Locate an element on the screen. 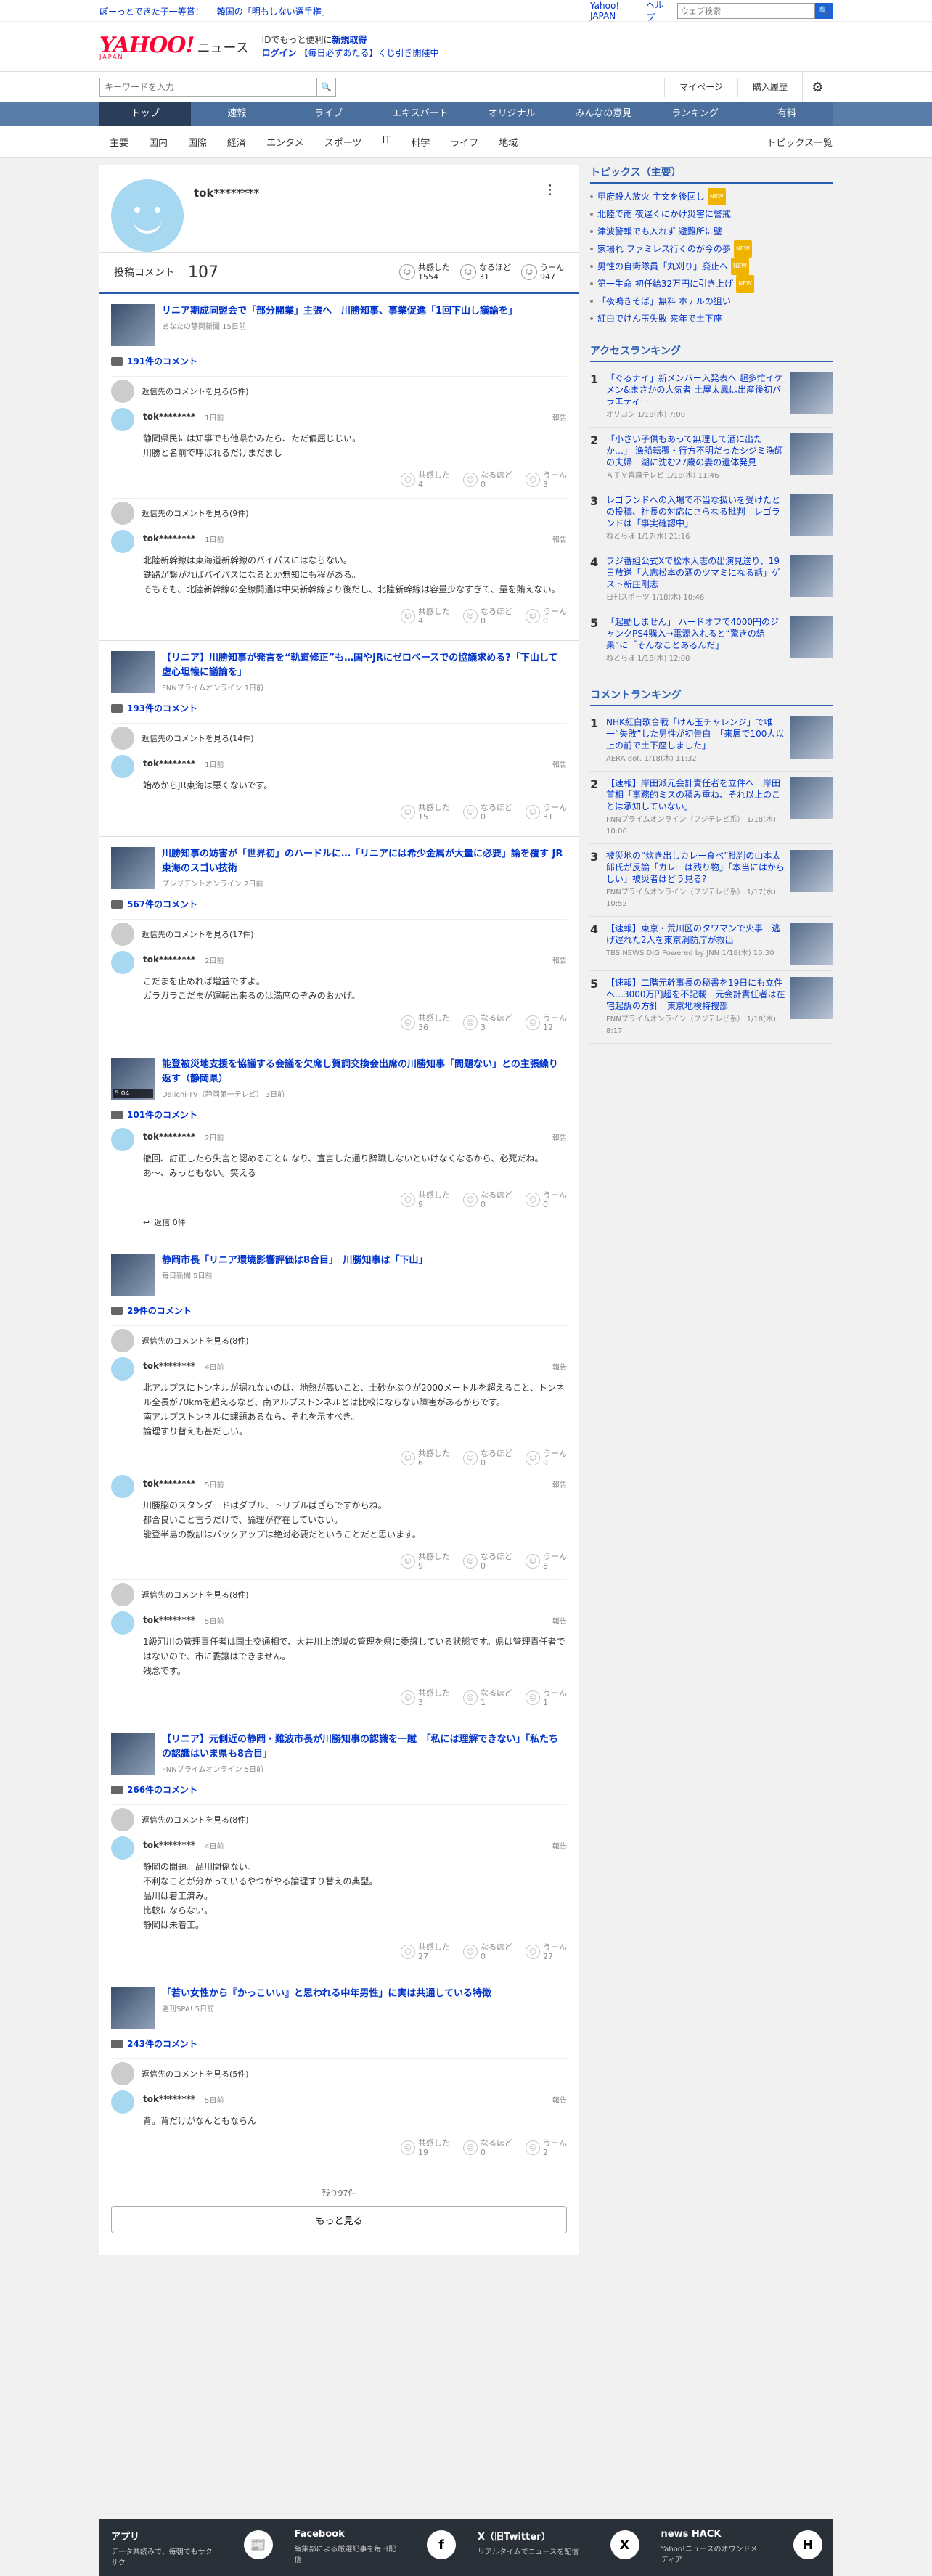 This screenshot has width=932, height=2576. topic-item: 甲府殺人放火 主文を後回し NEW is located at coordinates (711, 197).